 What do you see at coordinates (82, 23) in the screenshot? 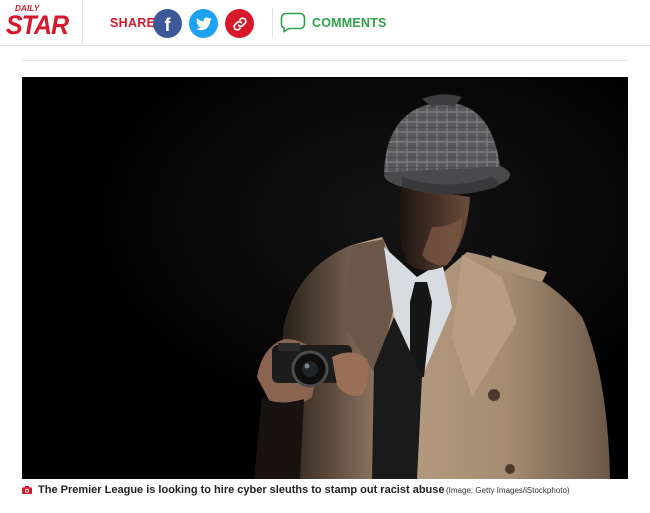
I see `header-divider` at bounding box center [82, 23].